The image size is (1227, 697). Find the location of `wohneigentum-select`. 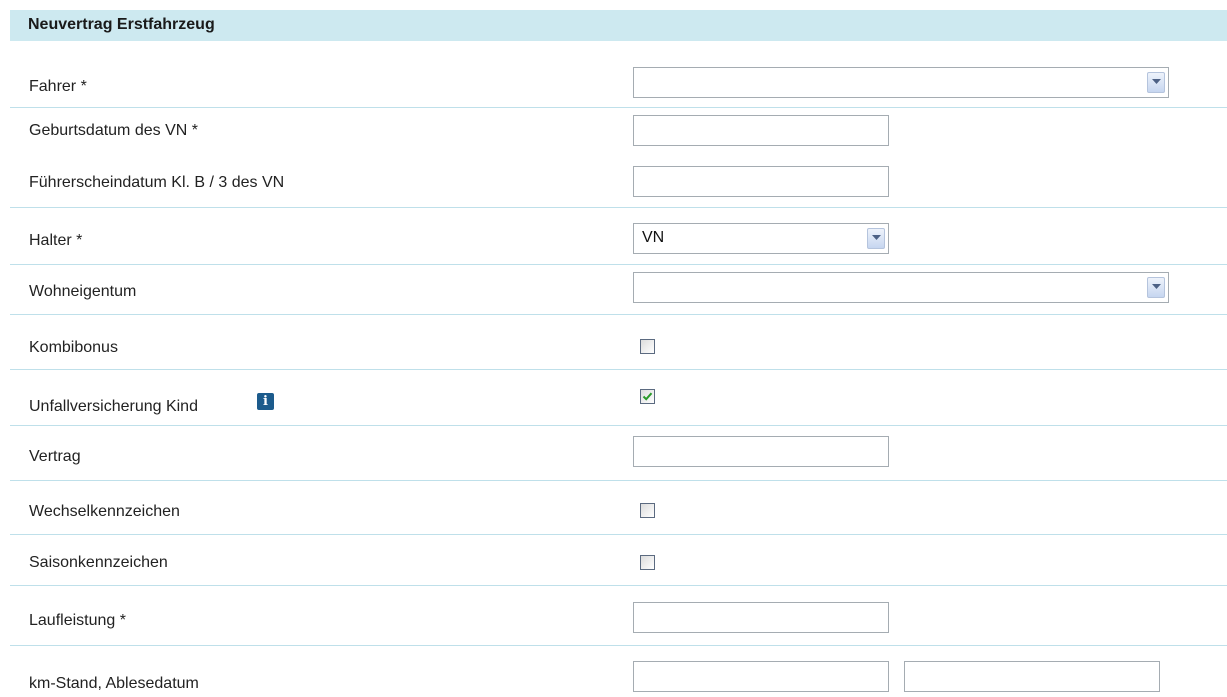

wohneigentum-select is located at coordinates (901, 287).